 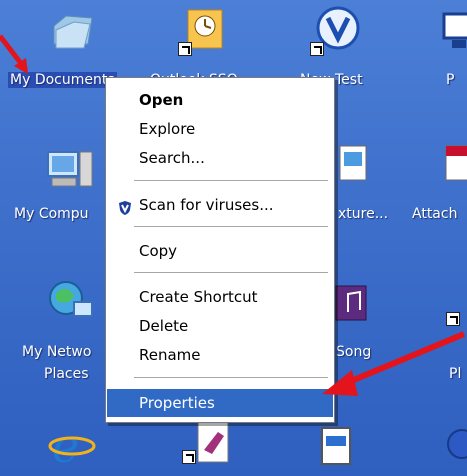 What do you see at coordinates (453, 34) in the screenshot?
I see `computer-monitor-icon` at bounding box center [453, 34].